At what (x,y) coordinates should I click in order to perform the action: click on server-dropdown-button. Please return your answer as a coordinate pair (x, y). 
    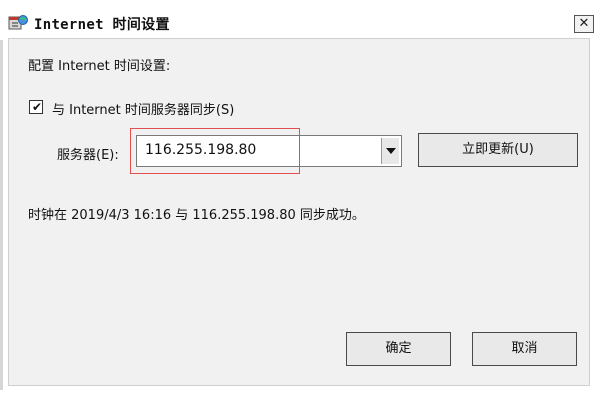
    Looking at the image, I should click on (390, 151).